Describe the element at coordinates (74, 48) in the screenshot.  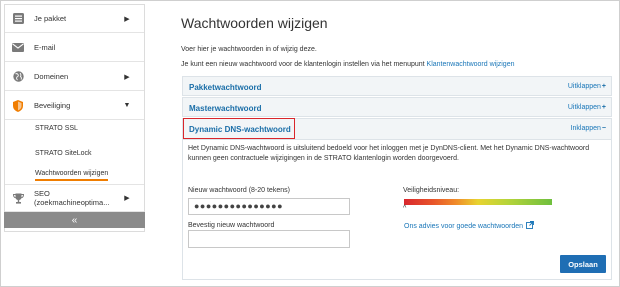
I see `sidebar-item-email: E-mail` at that location.